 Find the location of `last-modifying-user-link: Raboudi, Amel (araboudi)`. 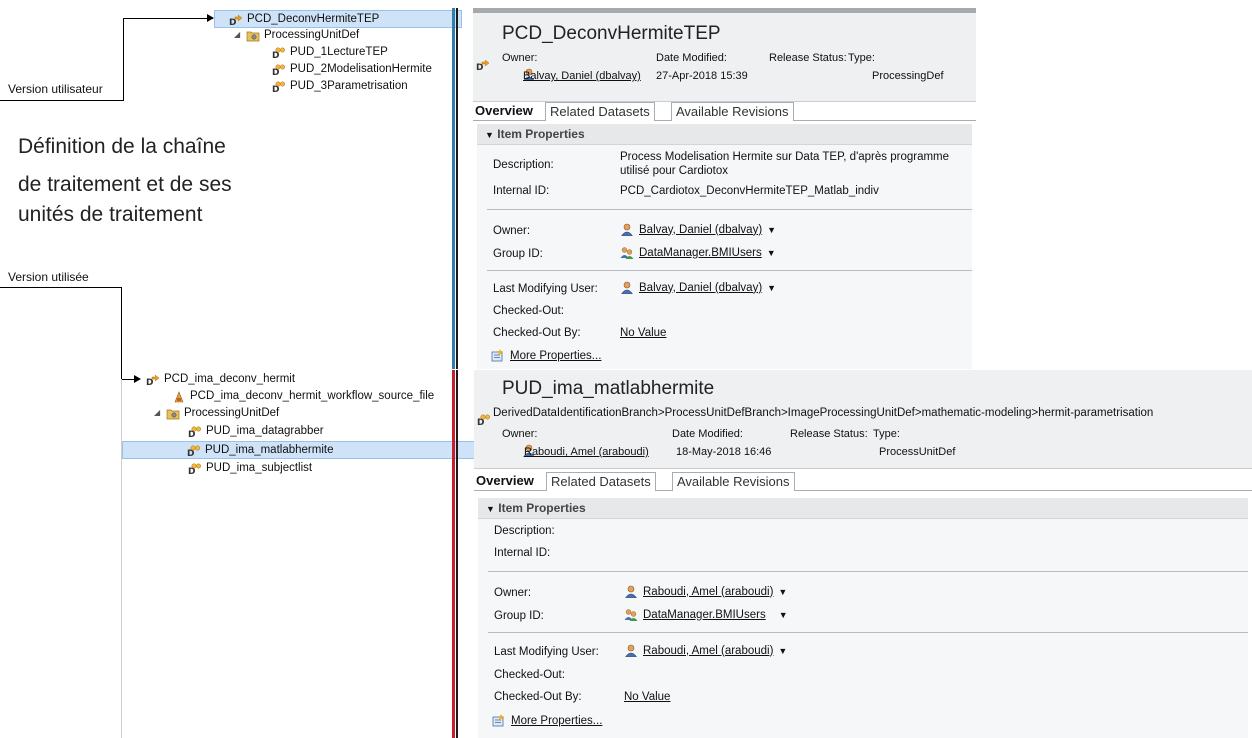

last-modifying-user-link: Raboudi, Amel (araboudi) is located at coordinates (708, 651).